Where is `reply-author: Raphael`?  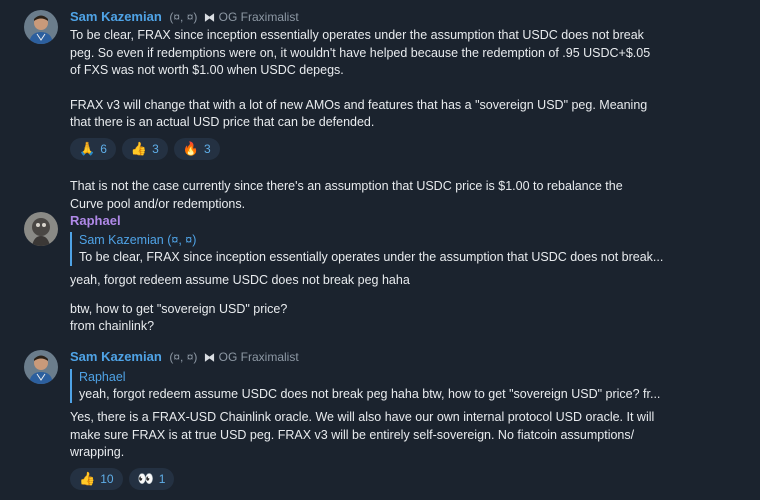
reply-author: Raphael is located at coordinates (102, 377).